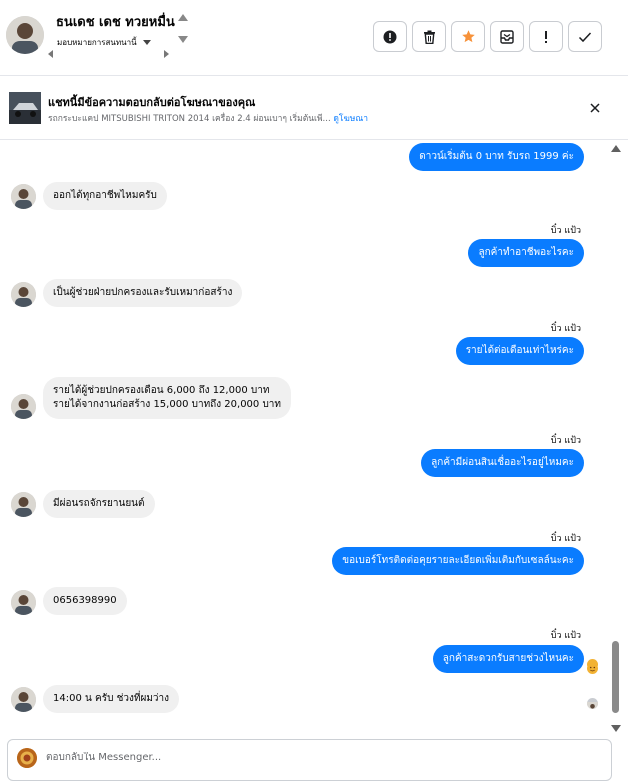  I want to click on seen-avatar, so click(592, 703).